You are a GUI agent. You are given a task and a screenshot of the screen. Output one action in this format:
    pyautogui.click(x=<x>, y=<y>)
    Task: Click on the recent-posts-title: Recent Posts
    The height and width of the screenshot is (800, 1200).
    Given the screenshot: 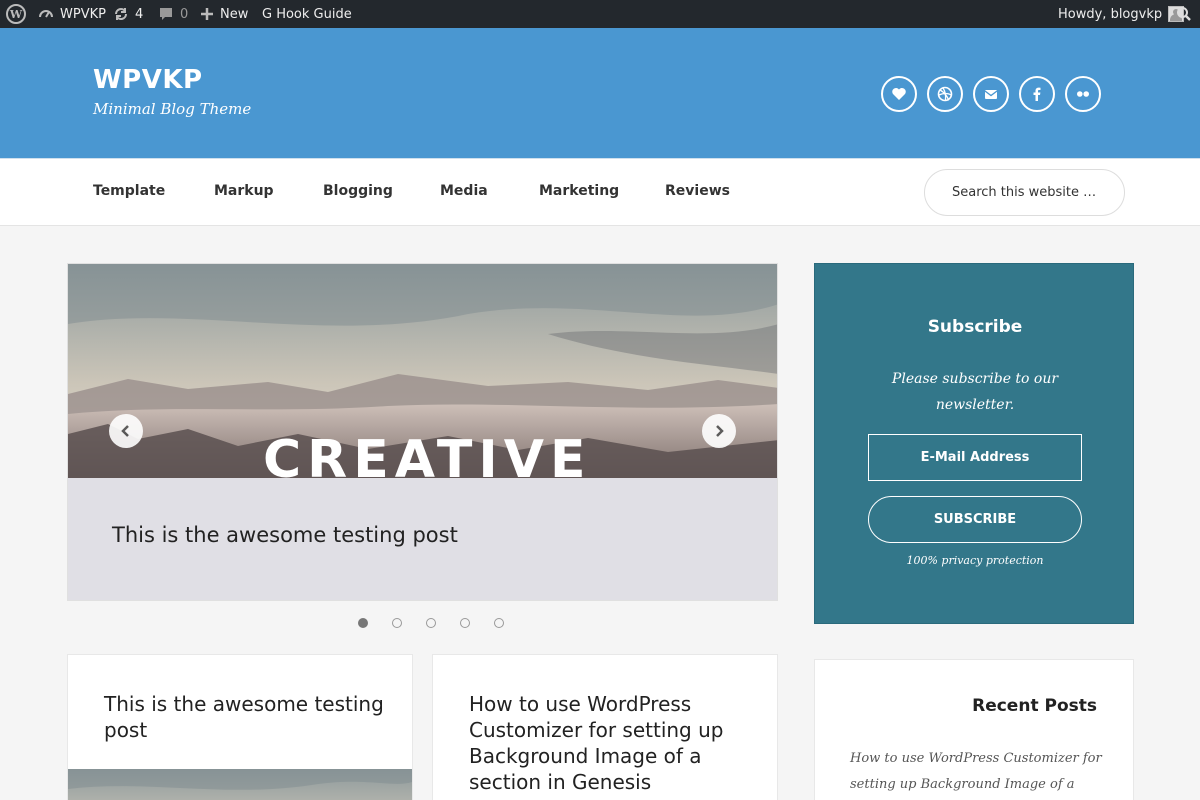 What is the action you would take?
    pyautogui.click(x=1034, y=706)
    